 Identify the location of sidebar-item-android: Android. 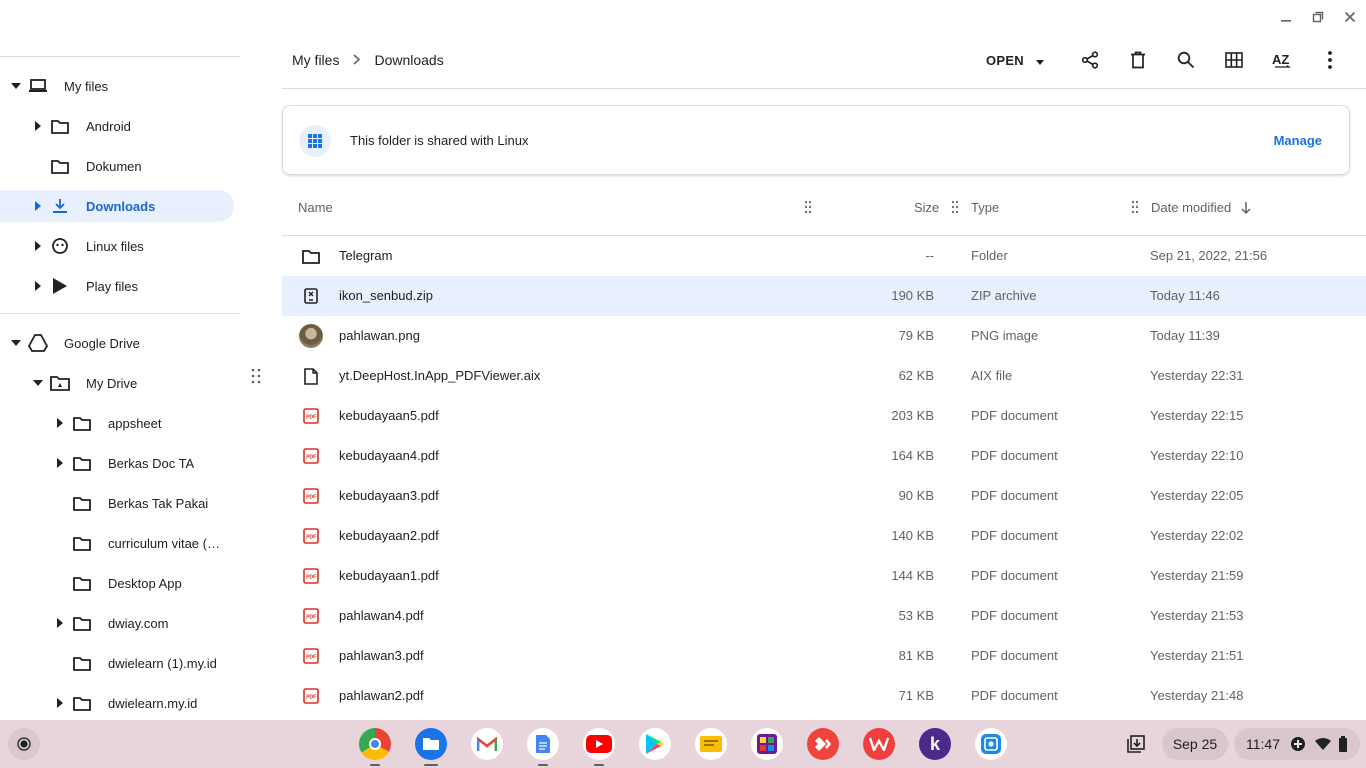
(117, 126).